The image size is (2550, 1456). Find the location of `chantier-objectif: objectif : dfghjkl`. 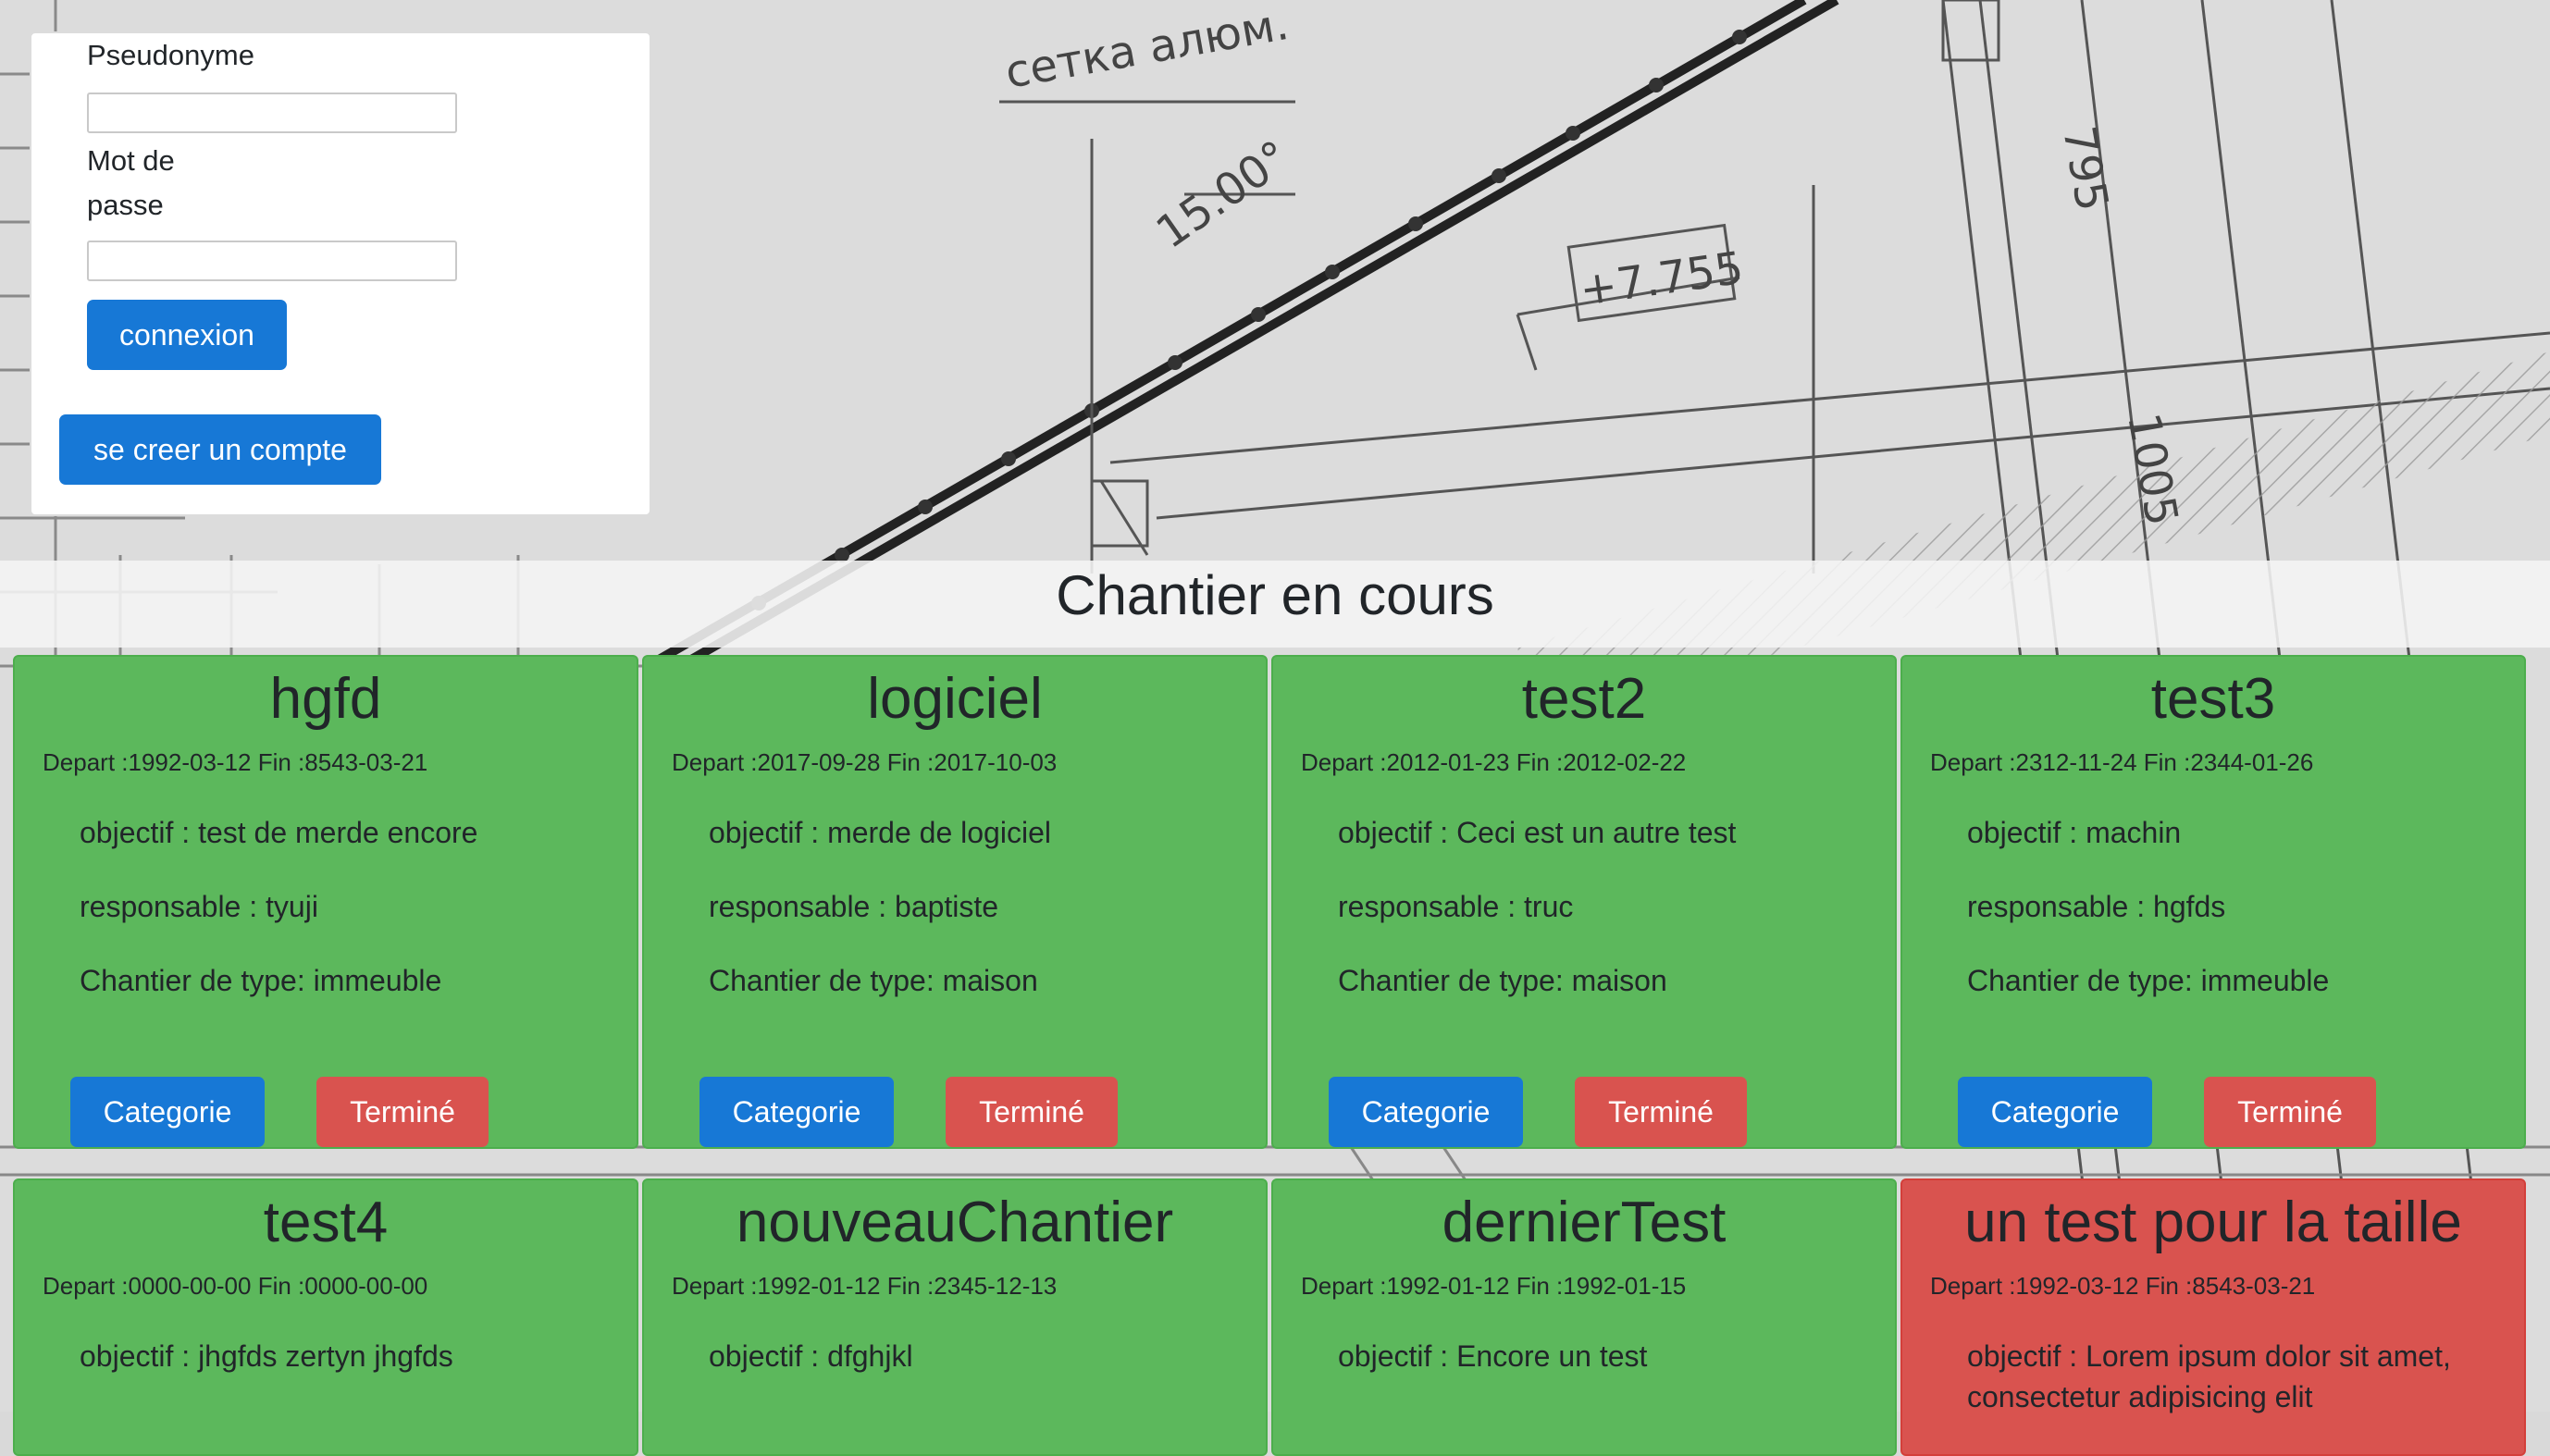

chantier-objectif: objectif : dfghjkl is located at coordinates (811, 1356).